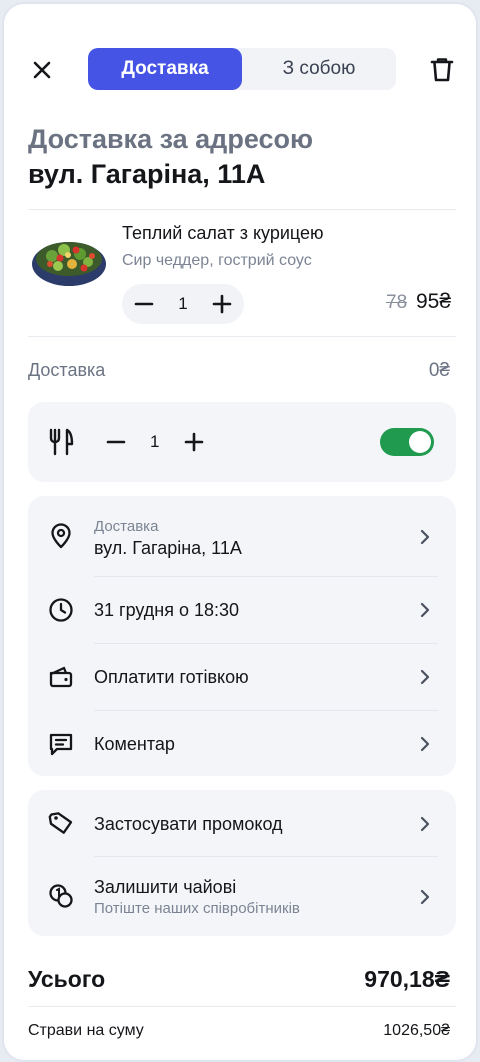  What do you see at coordinates (61, 442) in the screenshot?
I see `cutlery-icon` at bounding box center [61, 442].